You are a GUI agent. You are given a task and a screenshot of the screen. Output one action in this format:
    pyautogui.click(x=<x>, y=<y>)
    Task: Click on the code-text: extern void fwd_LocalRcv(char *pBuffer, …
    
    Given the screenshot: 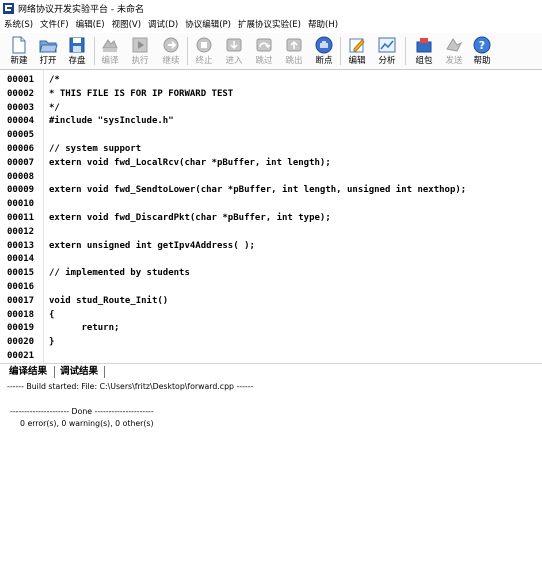 What is the action you would take?
    pyautogui.click(x=190, y=162)
    